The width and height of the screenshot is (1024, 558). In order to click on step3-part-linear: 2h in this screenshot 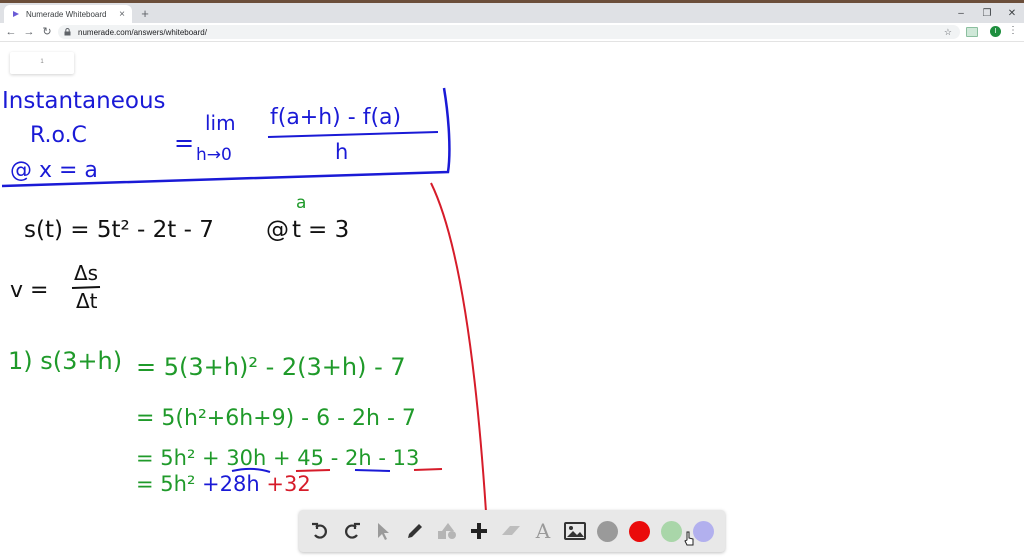, I will do `click(358, 458)`.